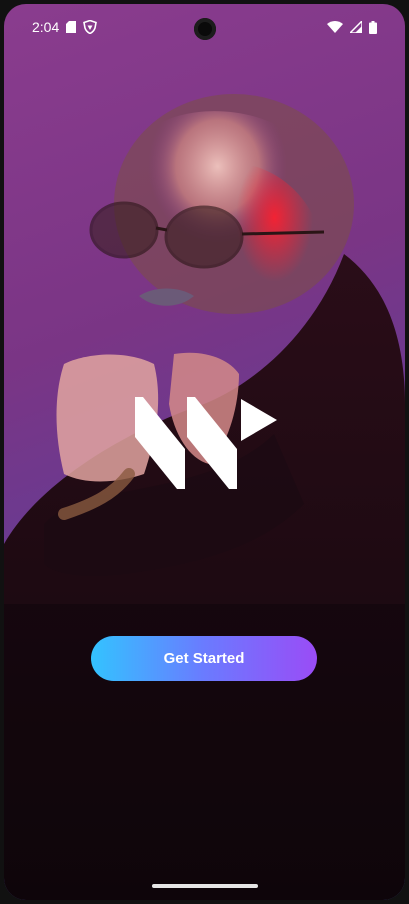 The image size is (409, 904). What do you see at coordinates (356, 27) in the screenshot?
I see `signal-icon` at bounding box center [356, 27].